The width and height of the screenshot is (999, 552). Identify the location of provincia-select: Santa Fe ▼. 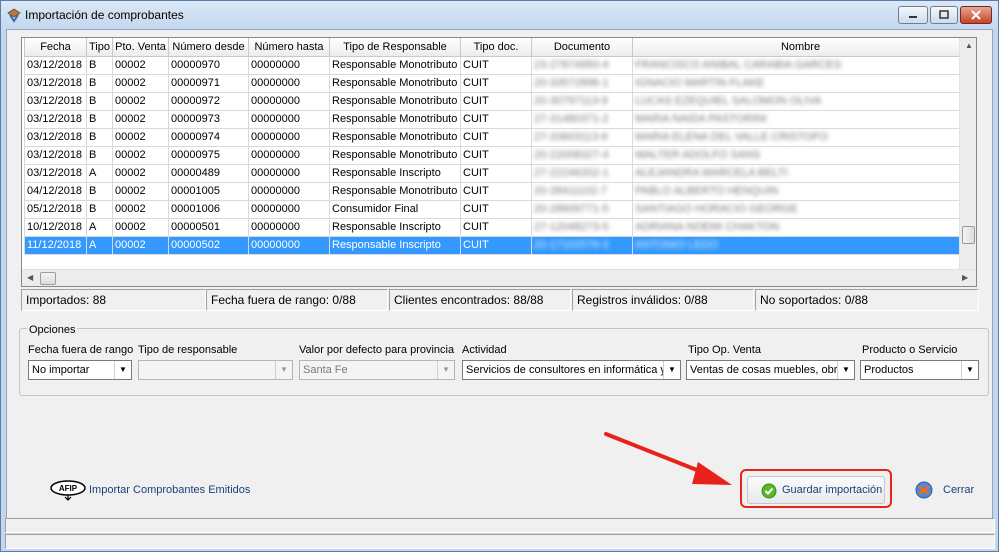
(377, 370).